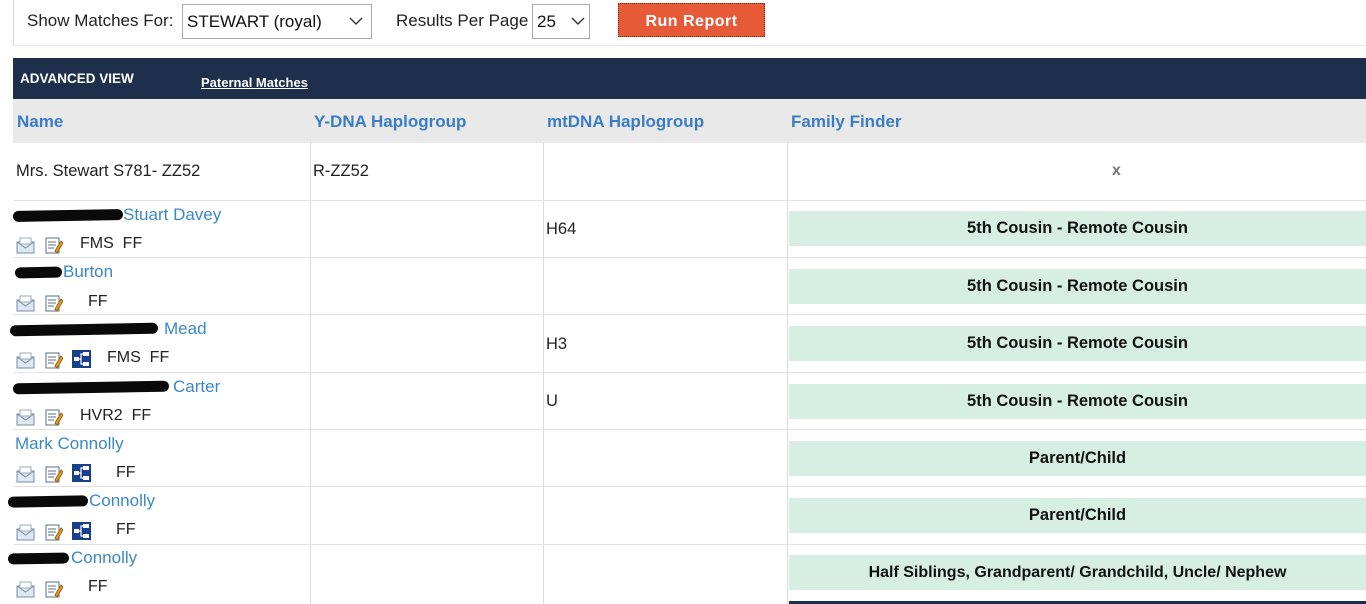  I want to click on match-name-link: Mark Connolly, so click(69, 444).